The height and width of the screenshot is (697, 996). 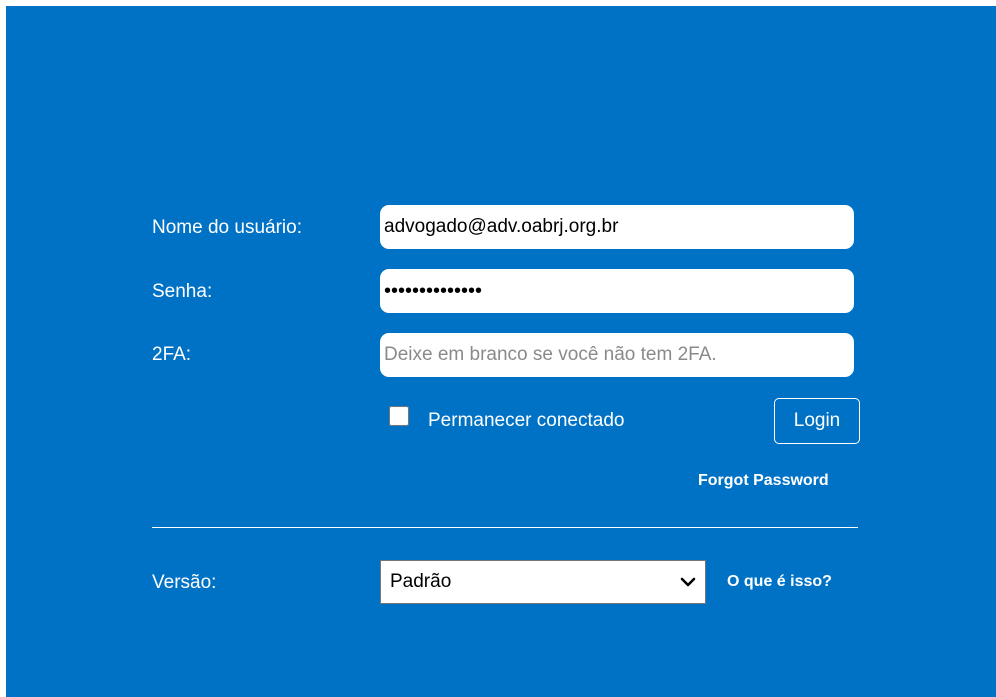 What do you see at coordinates (763, 481) in the screenshot?
I see `forgot-password-link: Forgot Password` at bounding box center [763, 481].